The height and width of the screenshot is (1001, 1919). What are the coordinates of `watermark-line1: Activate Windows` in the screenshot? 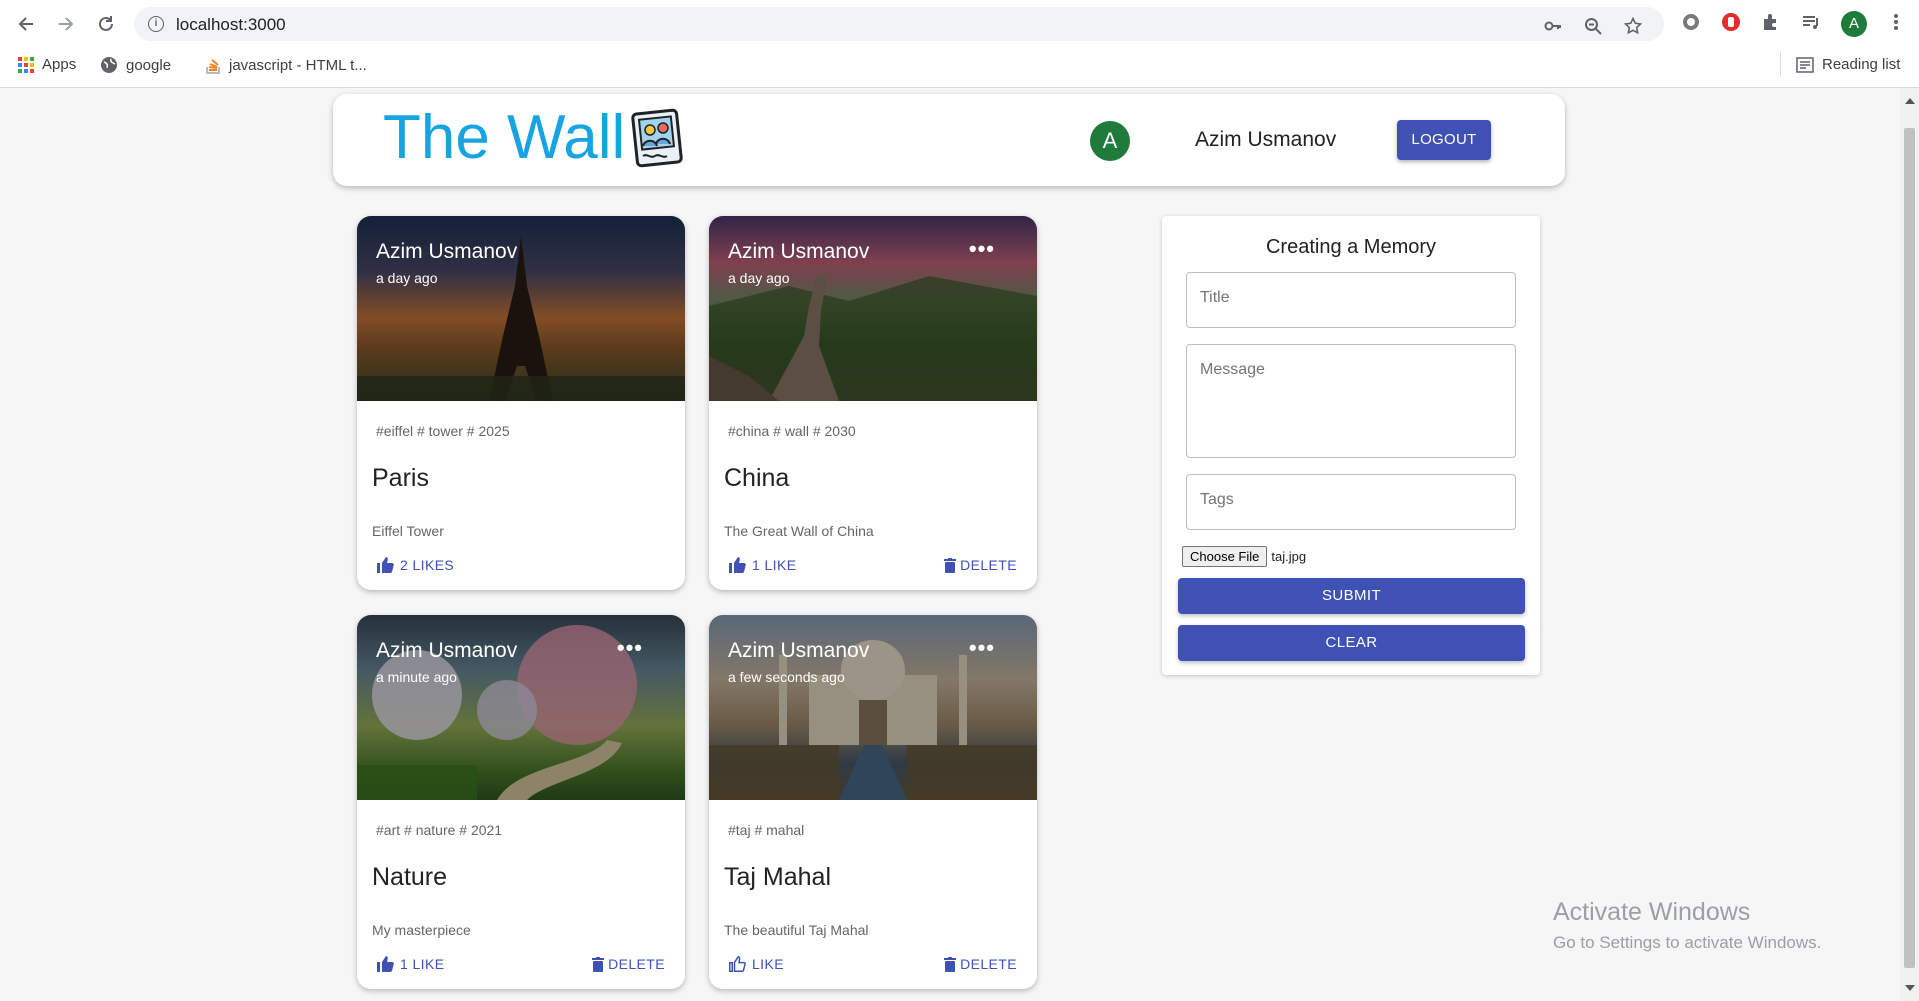 It's located at (1652, 912).